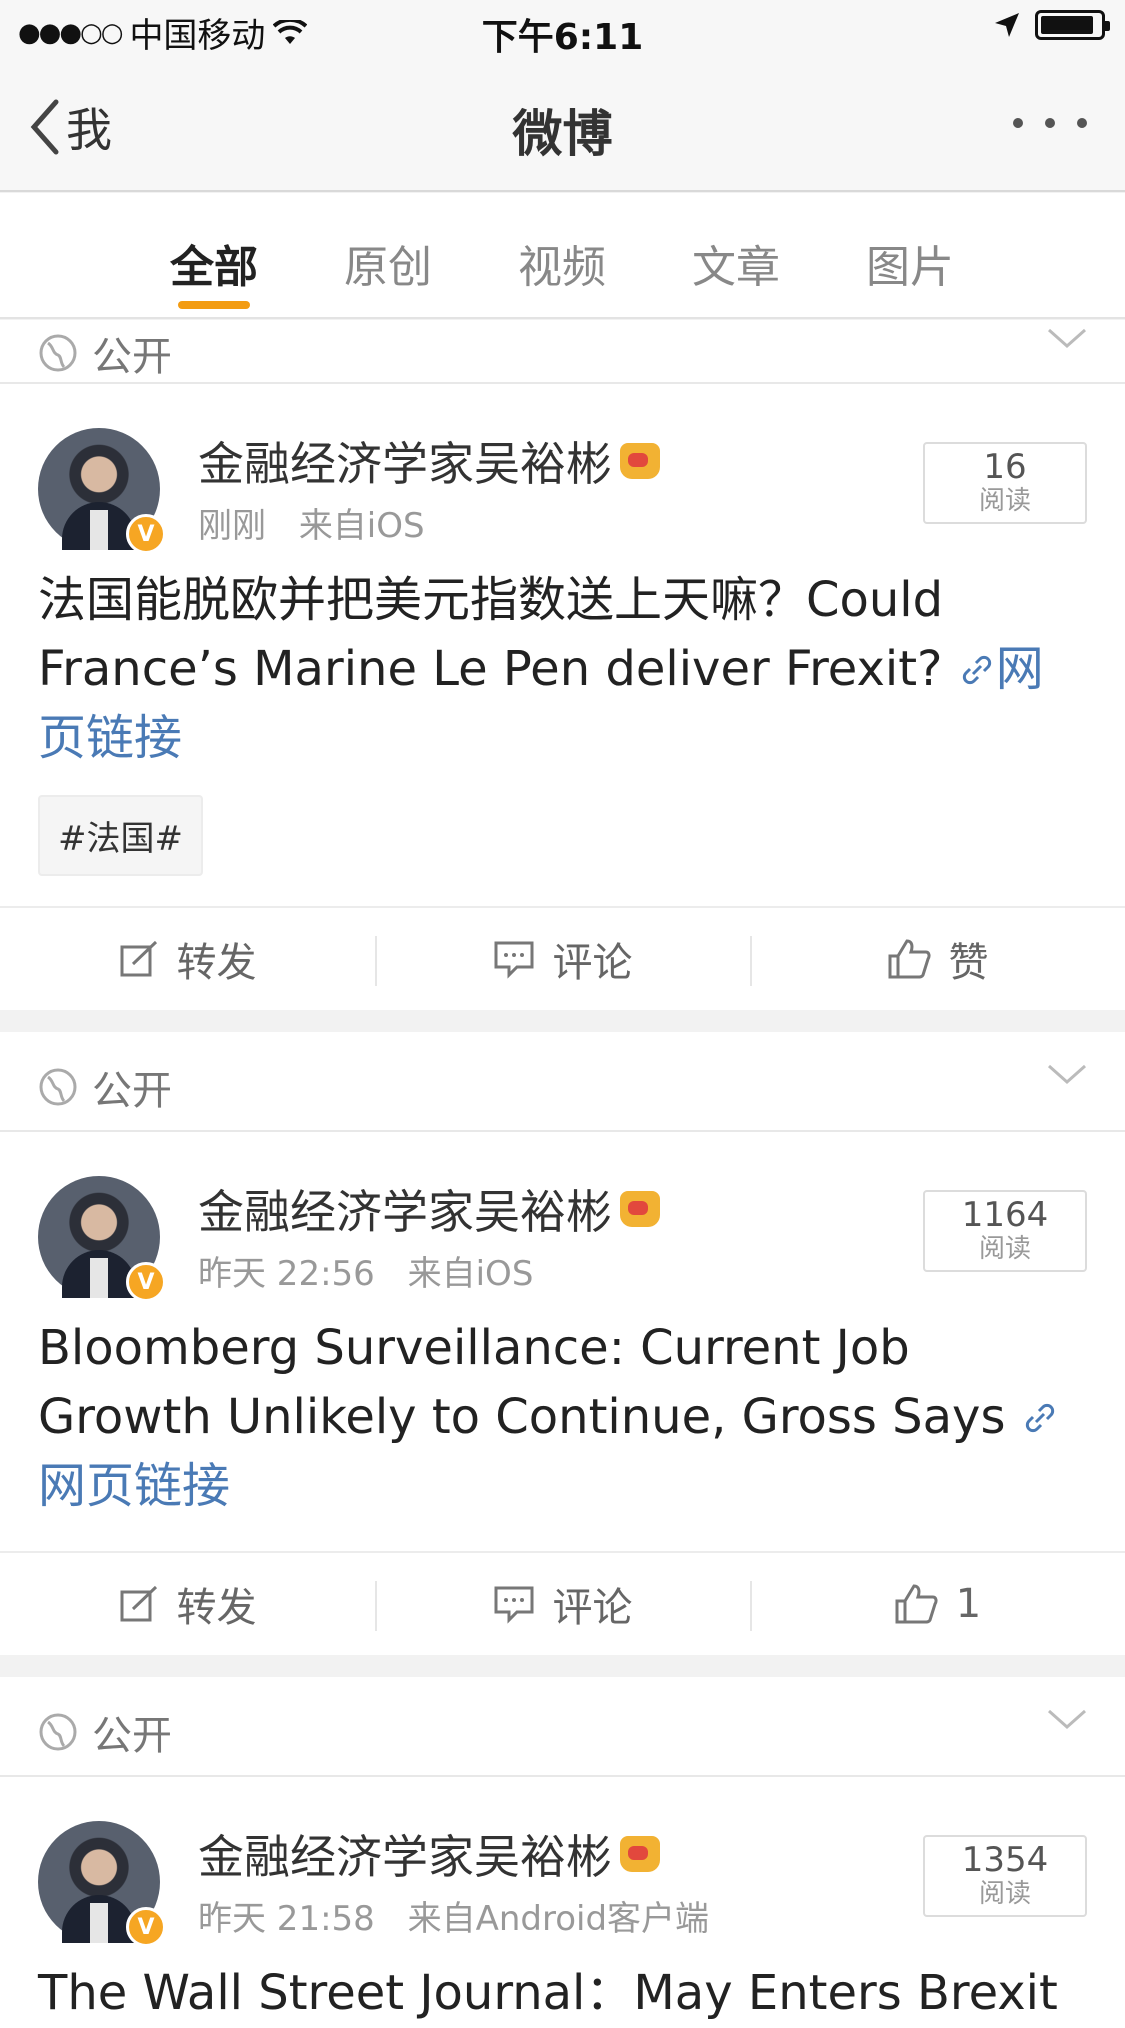 This screenshot has width=1125, height=2028. Describe the element at coordinates (968, 963) in the screenshot. I see `like-label: 赞` at that location.